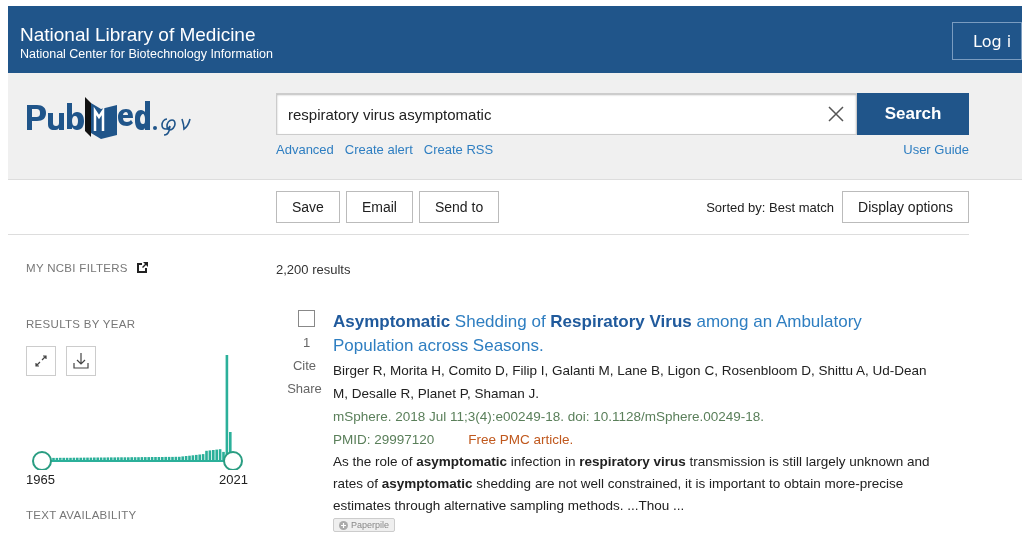 Image resolution: width=1022 pixels, height=539 pixels. What do you see at coordinates (343, 525) in the screenshot?
I see `plus-icon` at bounding box center [343, 525].